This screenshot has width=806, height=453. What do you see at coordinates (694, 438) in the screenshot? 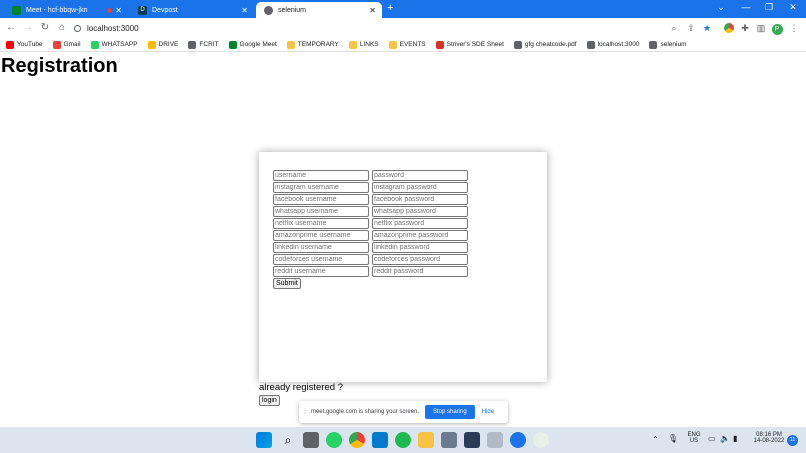
I see `language-indicator: ENG US` at bounding box center [694, 438].